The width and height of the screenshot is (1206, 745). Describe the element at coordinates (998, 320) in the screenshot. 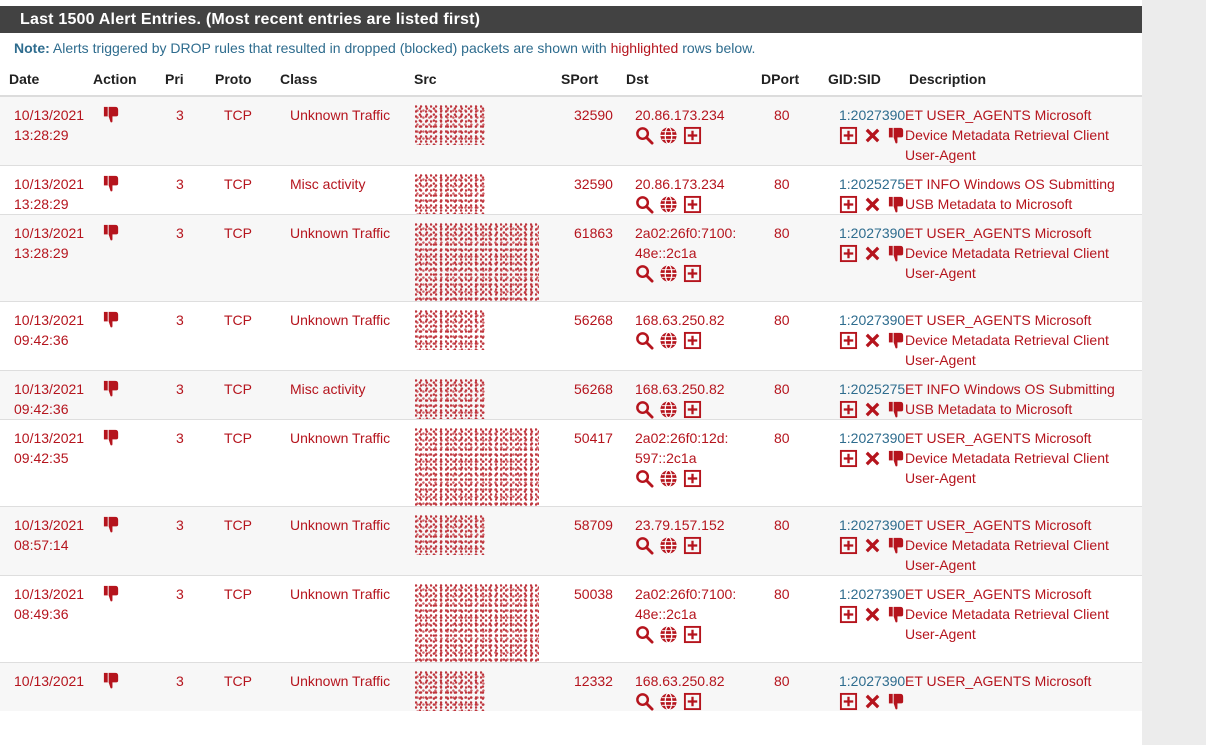

I see `desc-line: ET USER_AGENTS Microsoft` at that location.